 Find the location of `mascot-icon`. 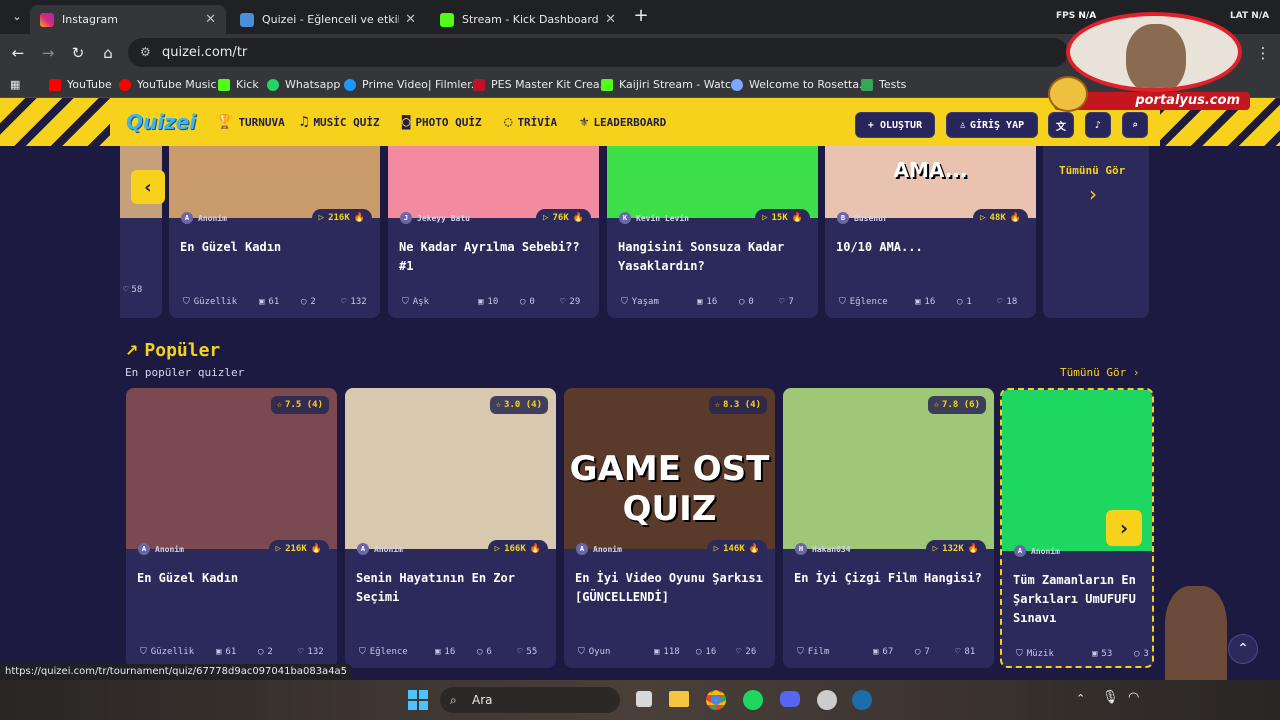

mascot-icon is located at coordinates (1068, 94).